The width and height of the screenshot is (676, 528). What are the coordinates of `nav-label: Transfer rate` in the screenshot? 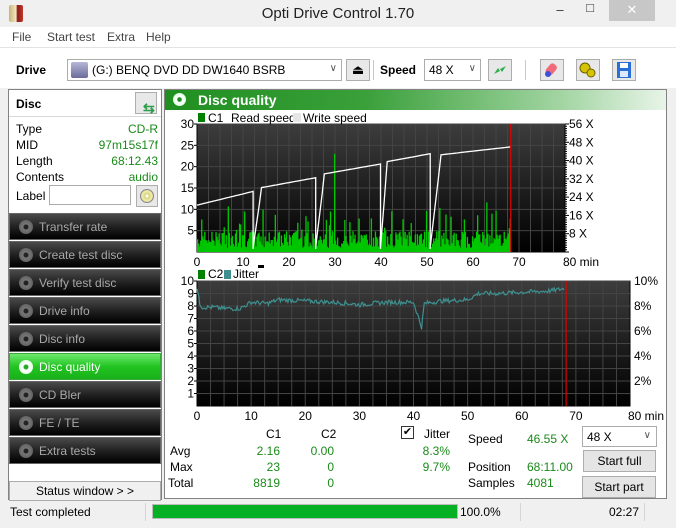 It's located at (73, 227).